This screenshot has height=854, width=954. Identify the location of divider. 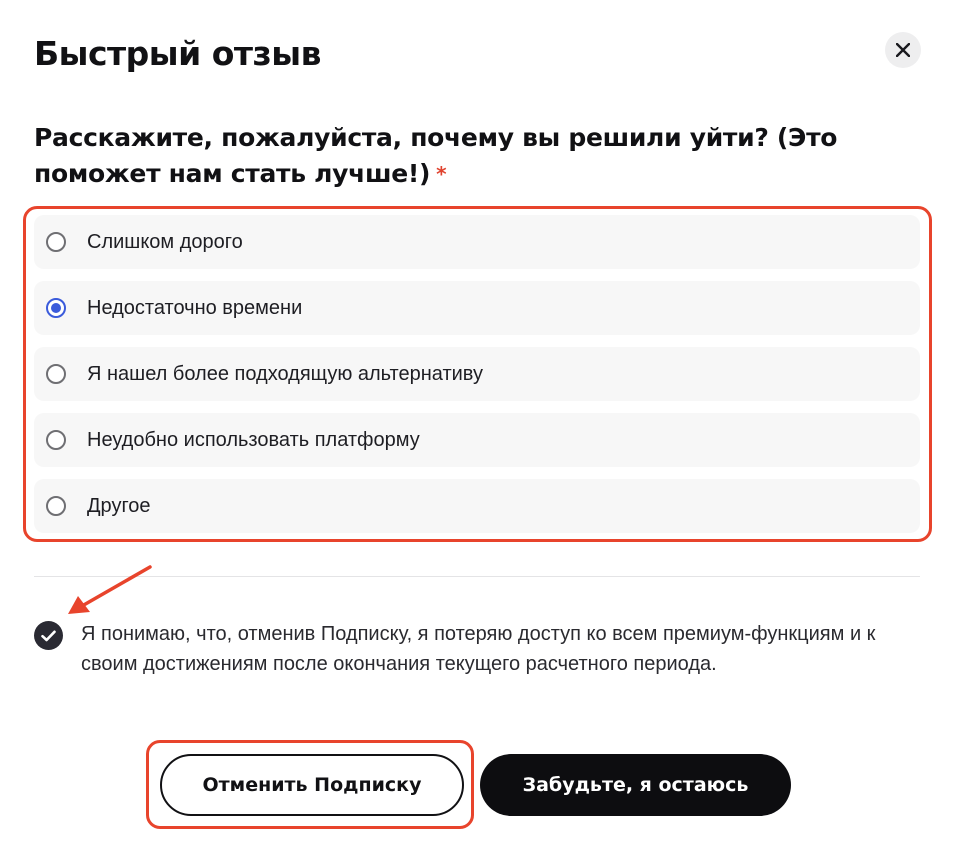
(477, 576).